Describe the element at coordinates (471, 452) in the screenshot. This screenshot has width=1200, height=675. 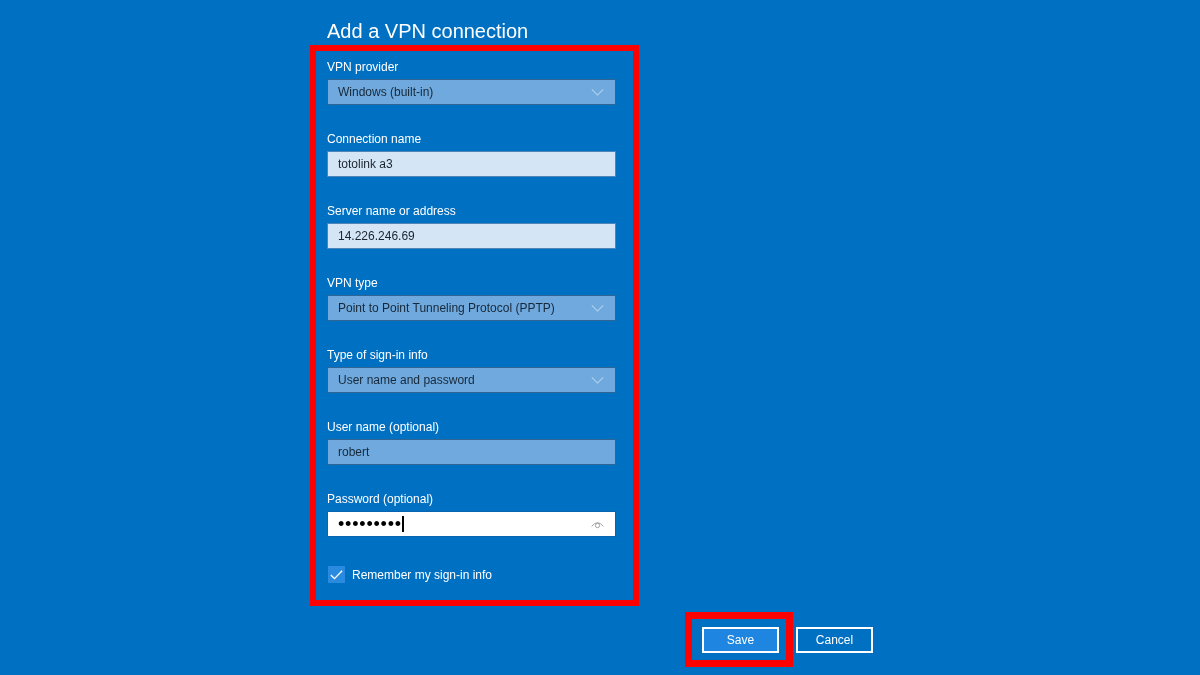
I see `text-field: robert` at that location.